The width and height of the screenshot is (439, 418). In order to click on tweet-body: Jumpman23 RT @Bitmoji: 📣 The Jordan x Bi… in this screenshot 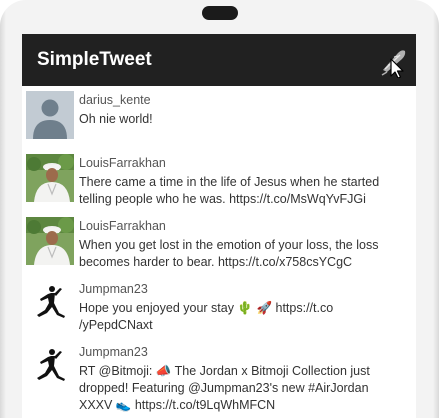, I will do `click(246, 379)`.